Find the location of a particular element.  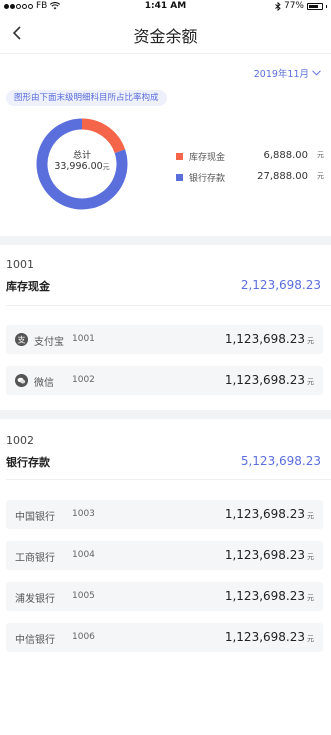

group-amount: 2,123,698.23 is located at coordinates (280, 285).